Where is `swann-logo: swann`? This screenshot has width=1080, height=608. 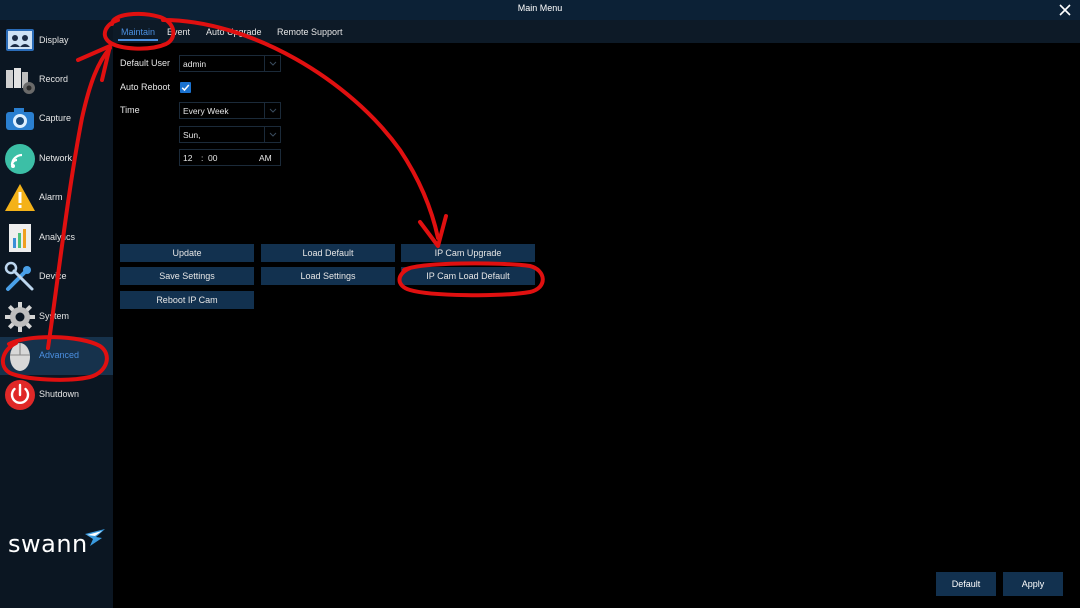 swann-logo: swann is located at coordinates (58, 545).